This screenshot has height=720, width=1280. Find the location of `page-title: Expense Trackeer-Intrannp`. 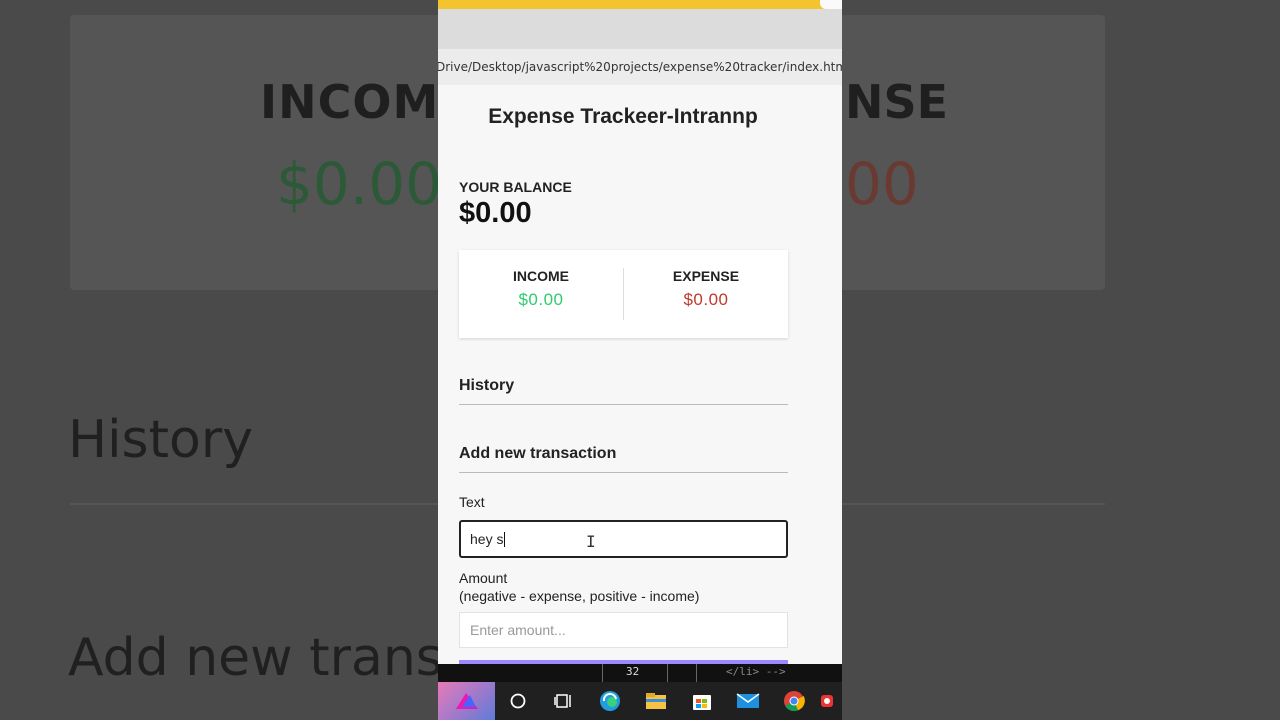

page-title: Expense Trackeer-Intrannp is located at coordinates (623, 116).